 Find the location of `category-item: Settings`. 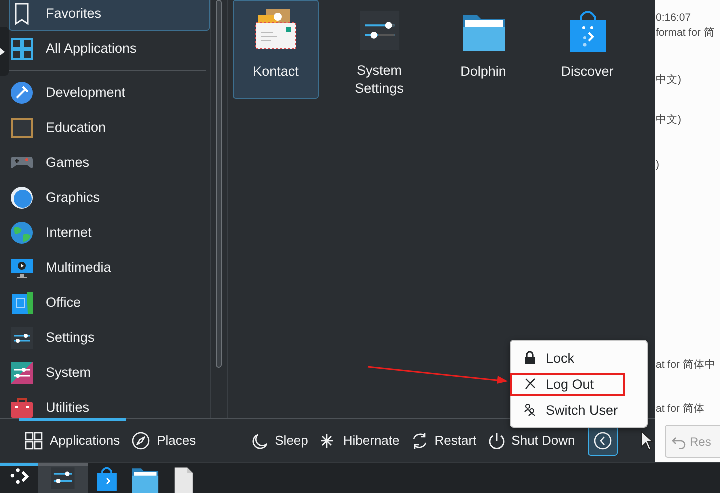

category-item: Settings is located at coordinates (109, 337).